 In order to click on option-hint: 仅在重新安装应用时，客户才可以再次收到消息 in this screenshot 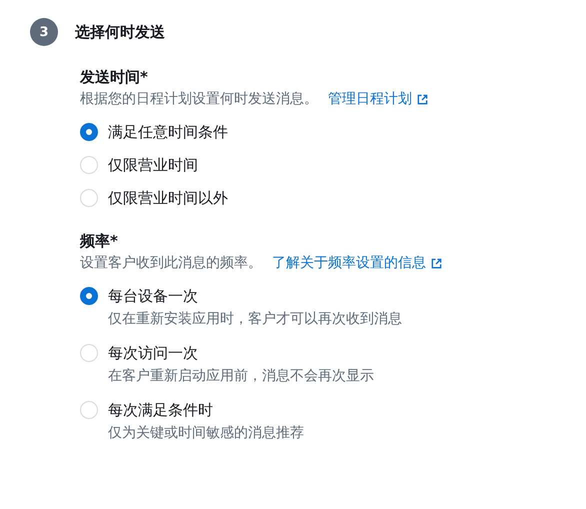, I will do `click(255, 319)`.